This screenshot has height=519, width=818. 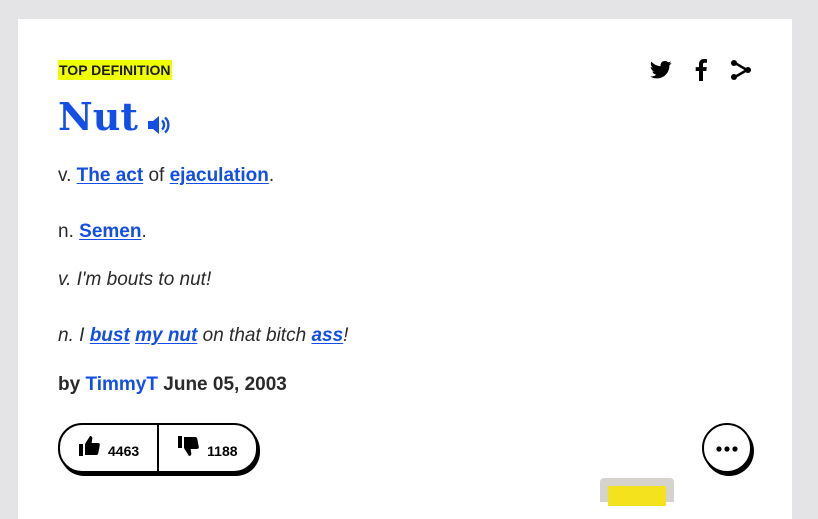 What do you see at coordinates (222, 451) in the screenshot?
I see `downvote-count: 1188` at bounding box center [222, 451].